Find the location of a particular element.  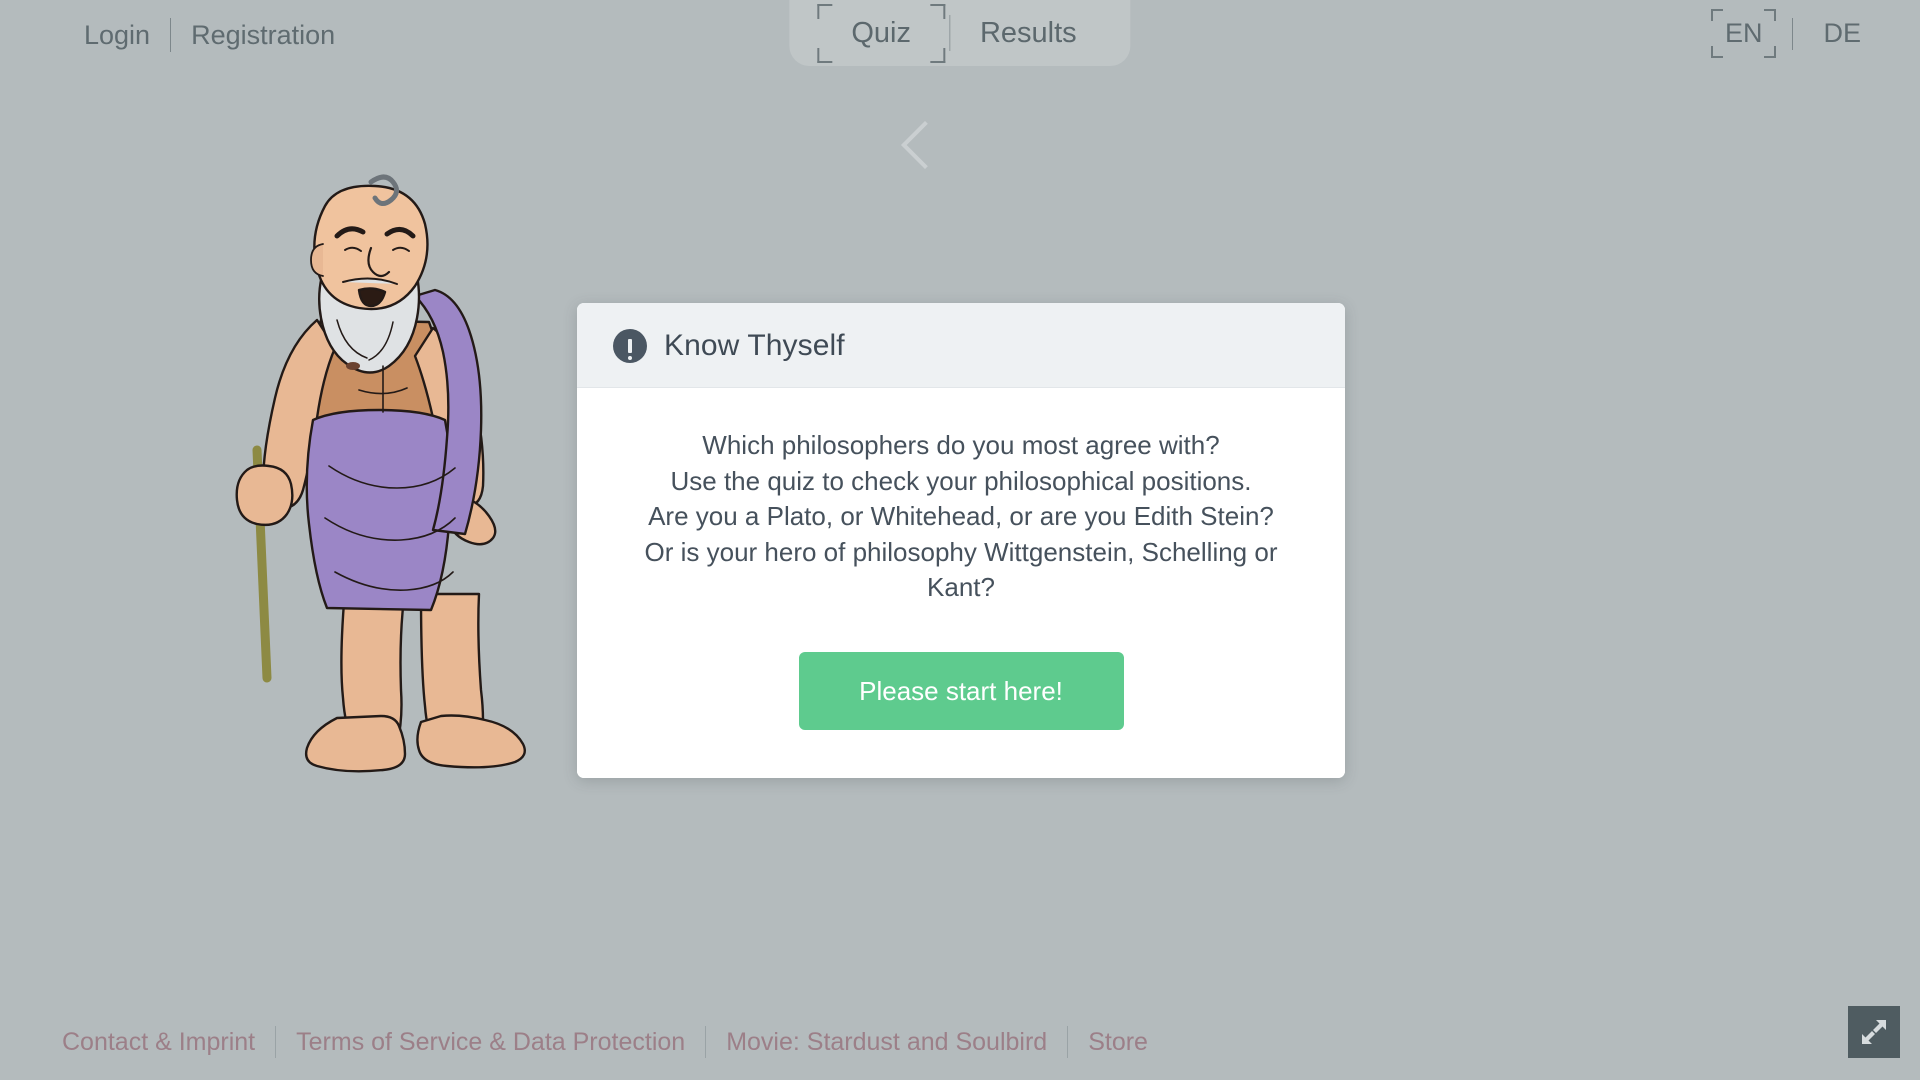

tab-results-label: Results is located at coordinates (1028, 32).